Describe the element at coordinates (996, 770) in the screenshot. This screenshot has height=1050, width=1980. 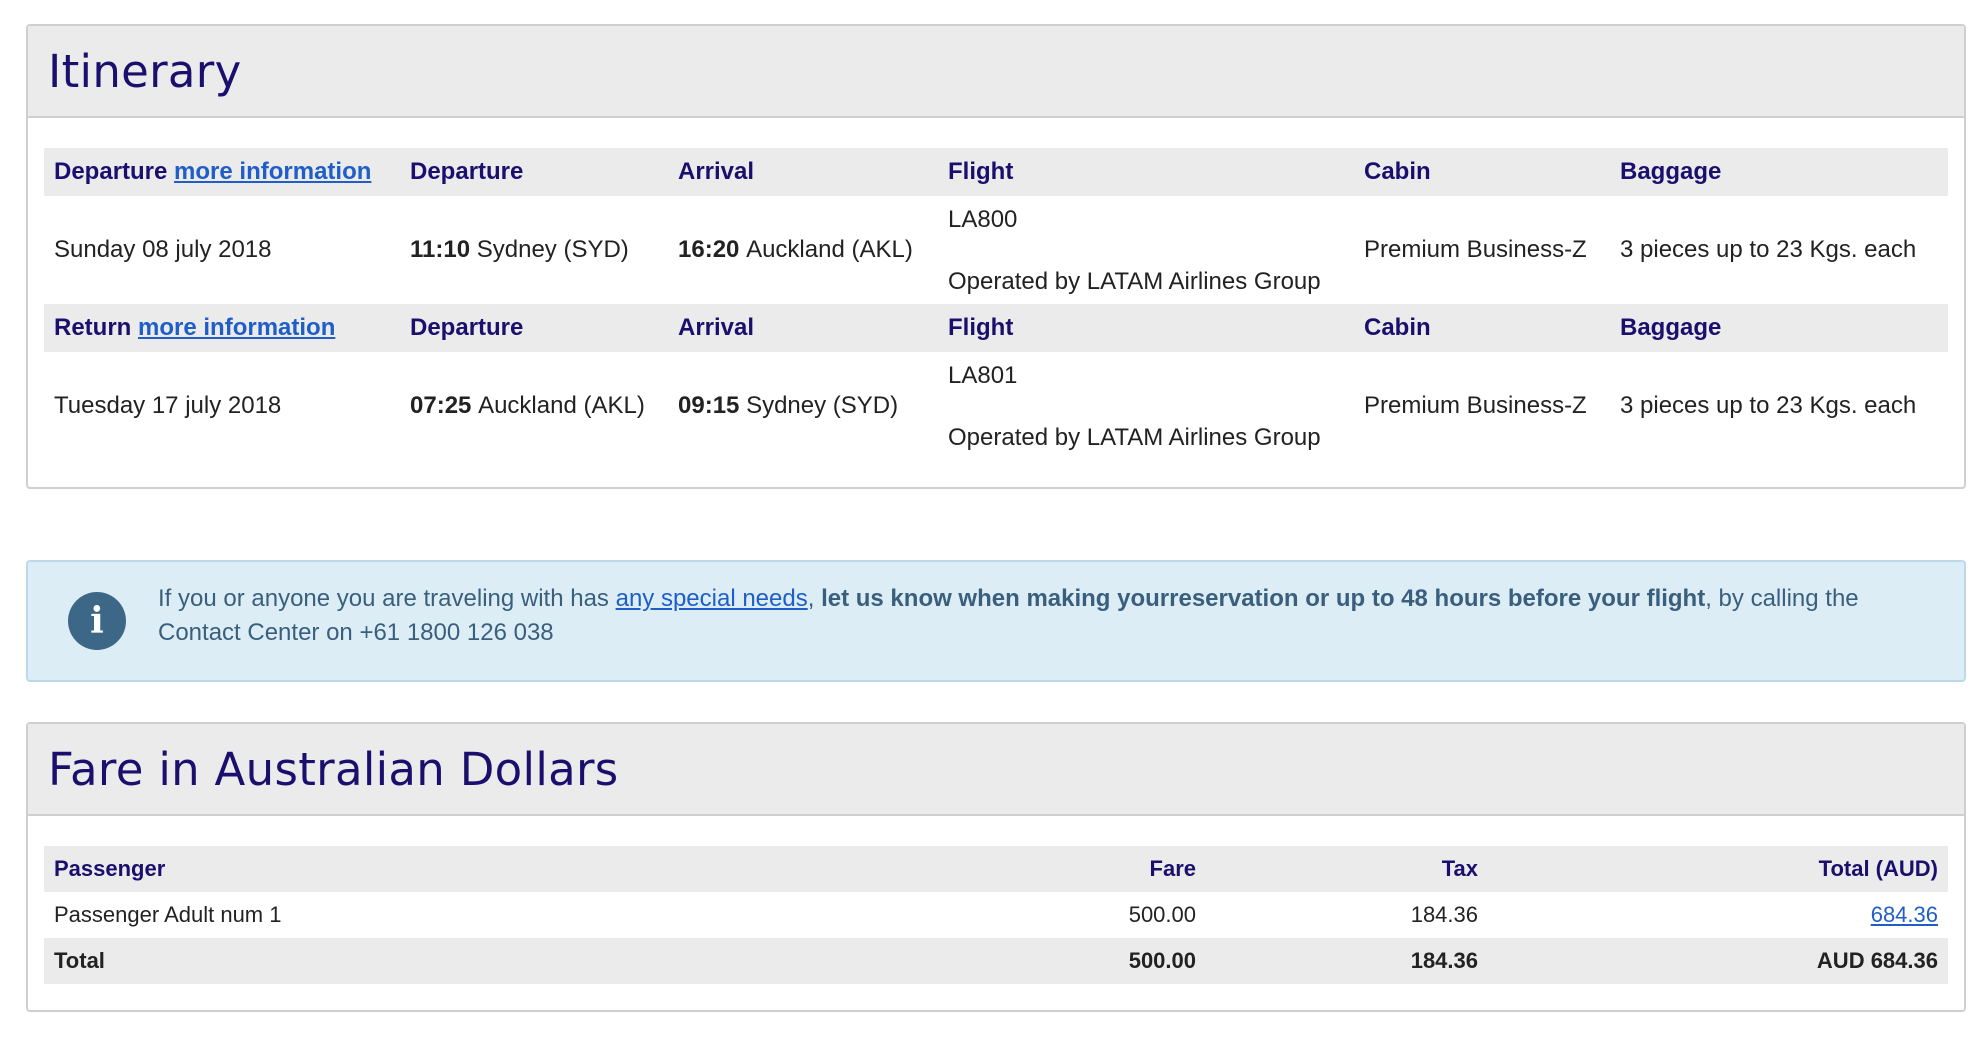
I see `fare-header: Fare in Australian Dollars` at that location.